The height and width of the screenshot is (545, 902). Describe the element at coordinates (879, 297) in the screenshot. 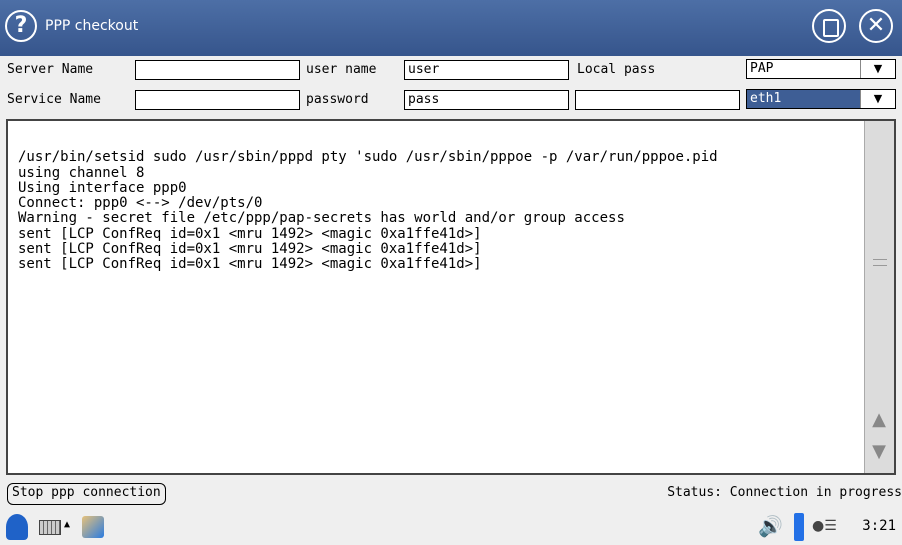

I see `vertical-scrollbar: ▲ ▼` at that location.